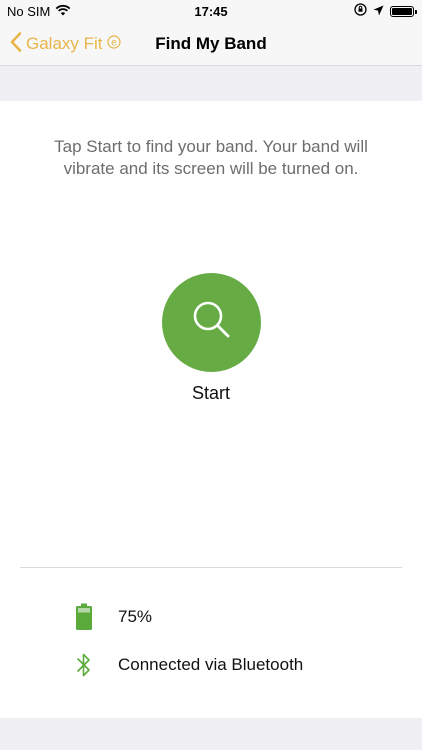 Image resolution: width=422 pixels, height=750 pixels. I want to click on bluetooth-row: Connected via Bluetooth, so click(211, 665).